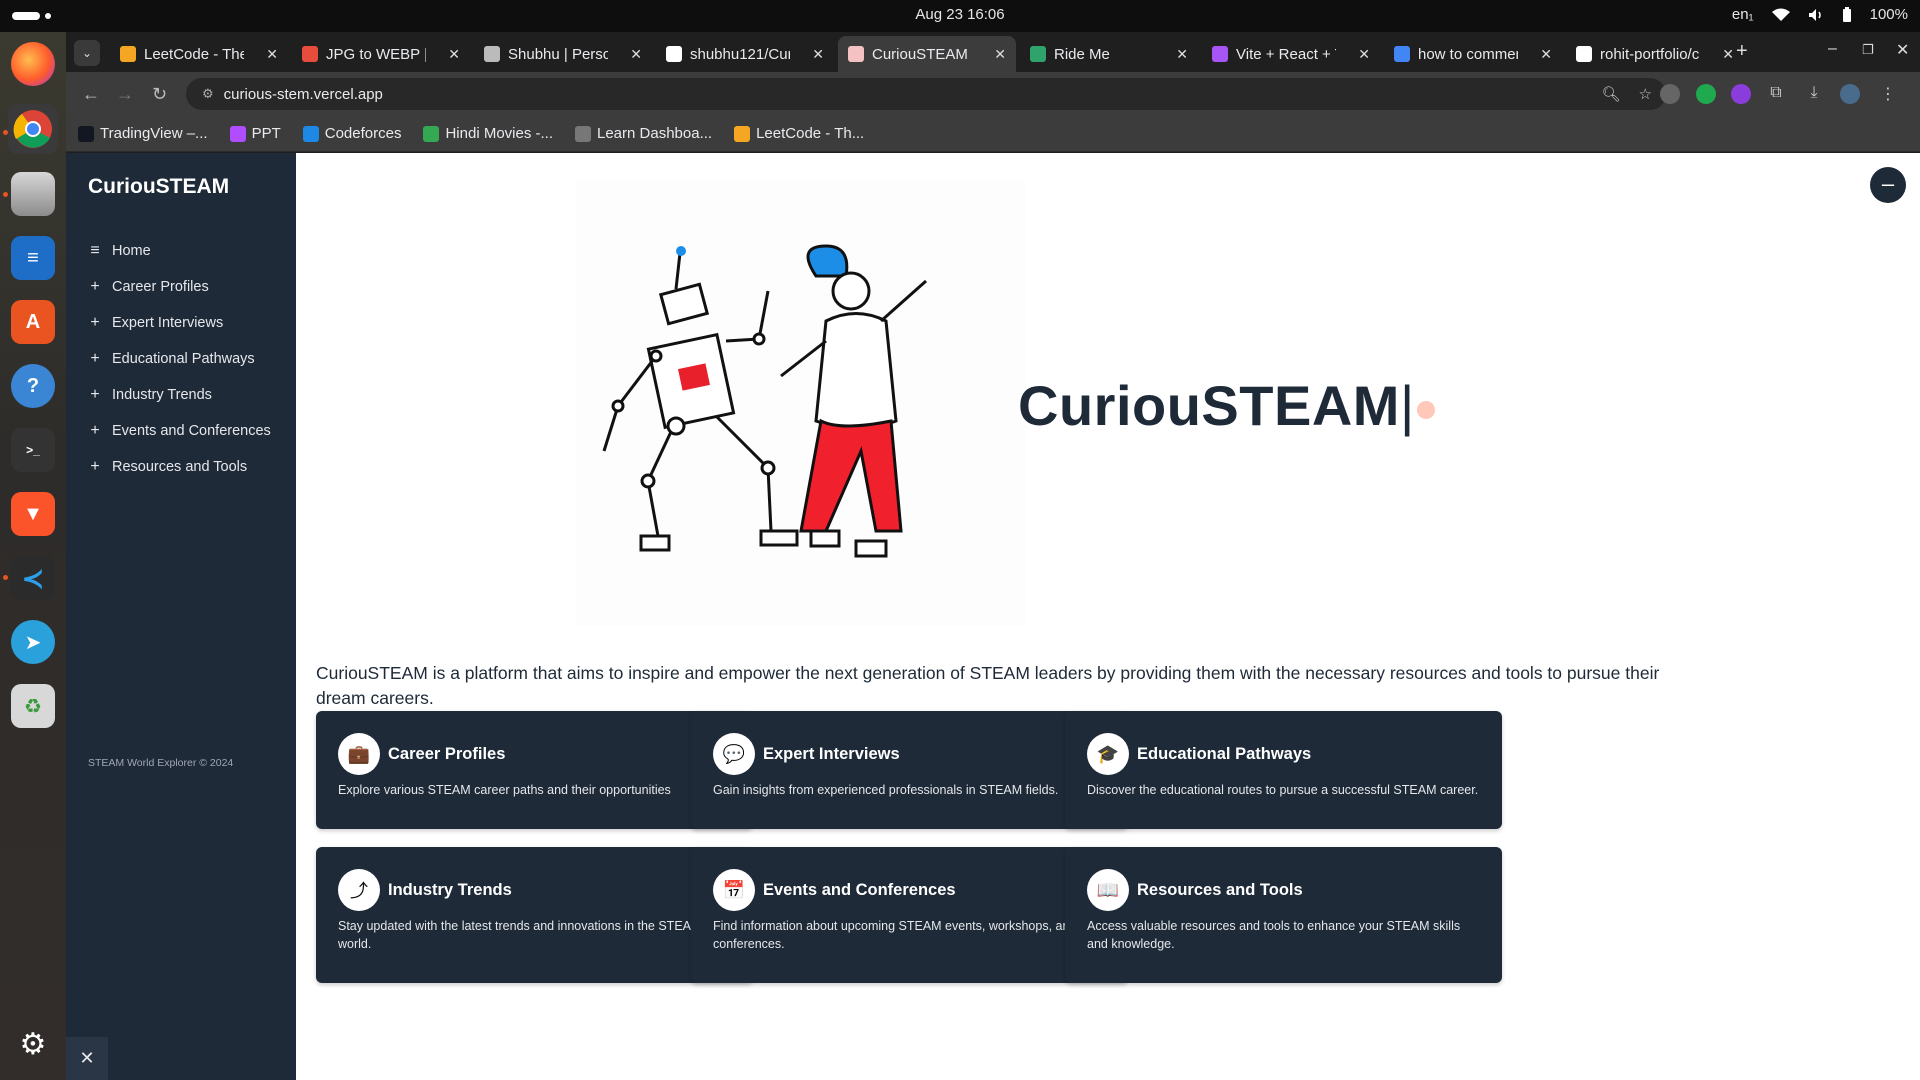  I want to click on files-icon, so click(33, 194).